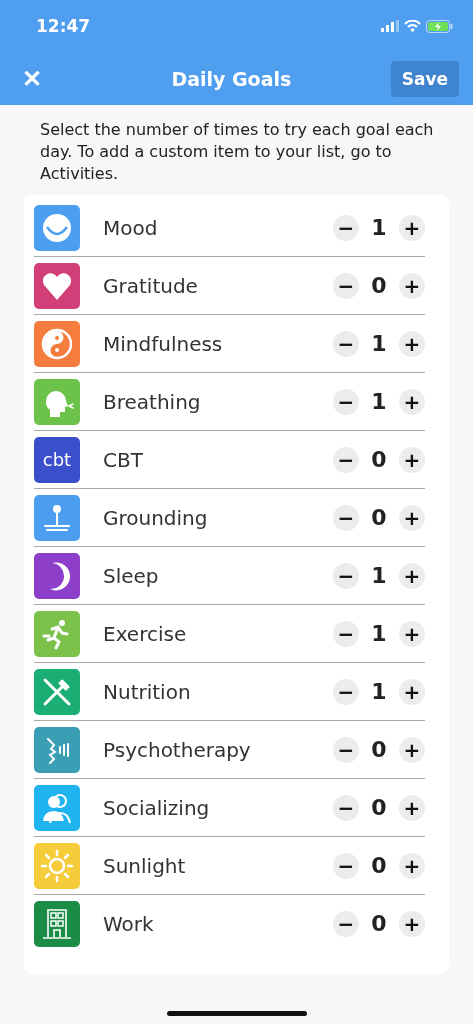 This screenshot has height=1024, width=473. I want to click on goal-name: Nutrition, so click(147, 691).